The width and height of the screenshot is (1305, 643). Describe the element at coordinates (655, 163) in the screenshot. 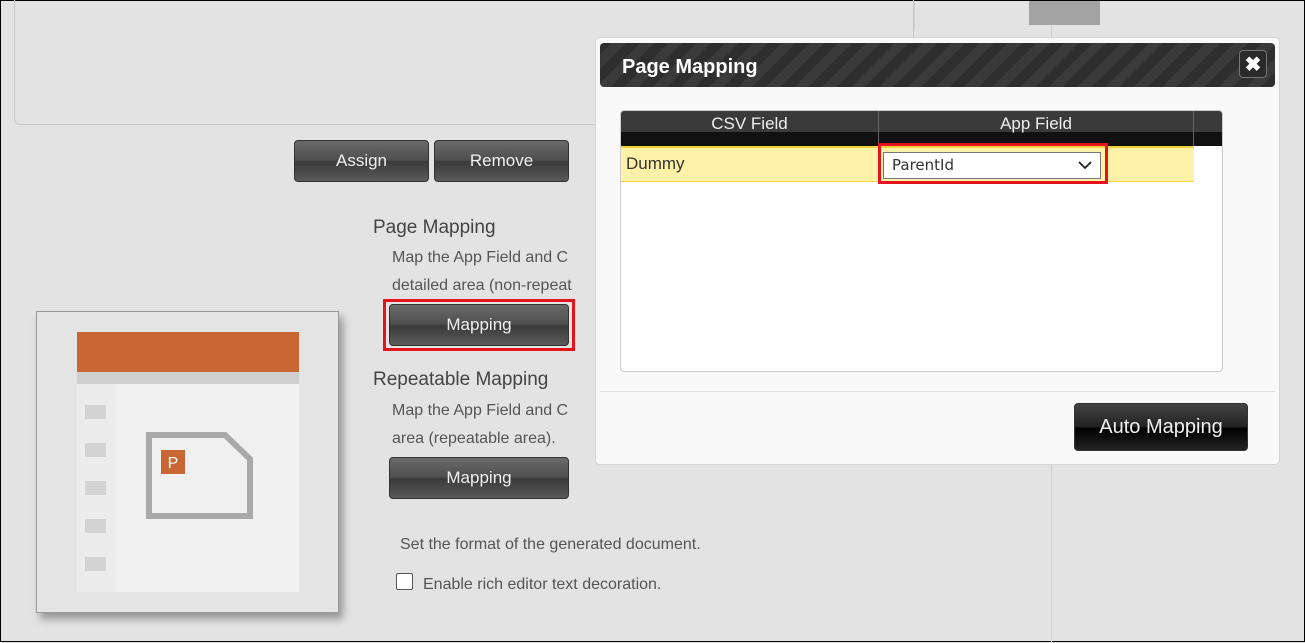

I see `csv-field-cell: Dummy` at that location.